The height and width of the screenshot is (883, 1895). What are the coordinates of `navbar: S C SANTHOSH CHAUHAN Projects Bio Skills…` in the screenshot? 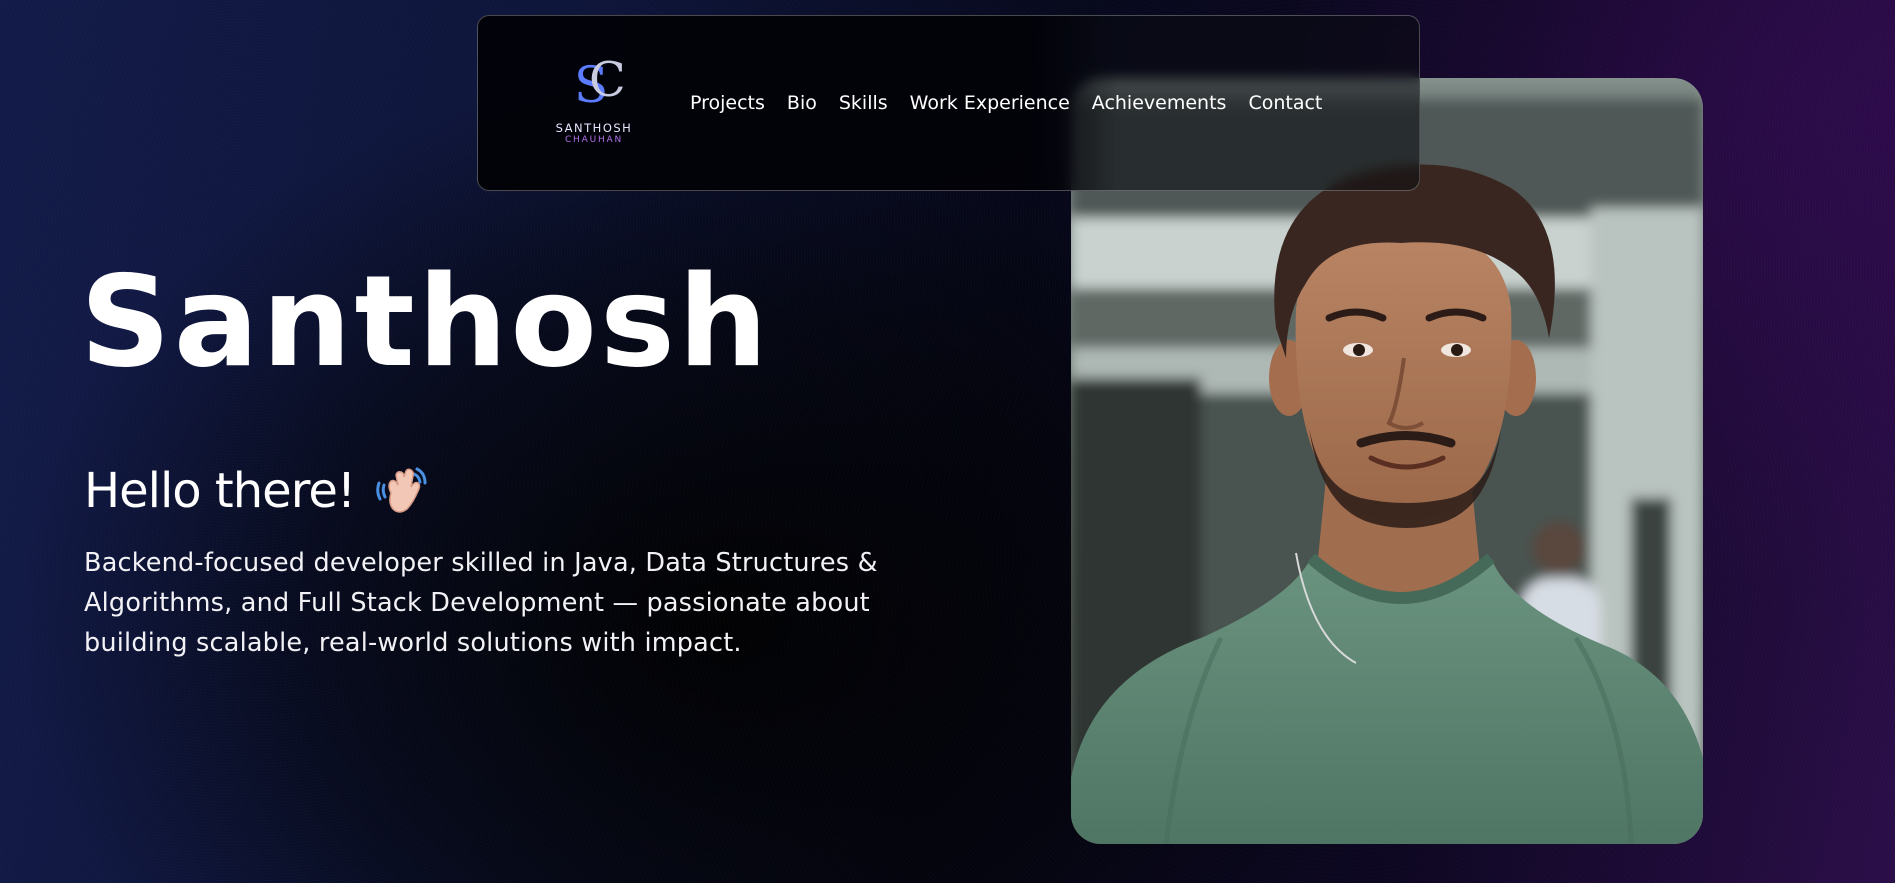 It's located at (948, 103).